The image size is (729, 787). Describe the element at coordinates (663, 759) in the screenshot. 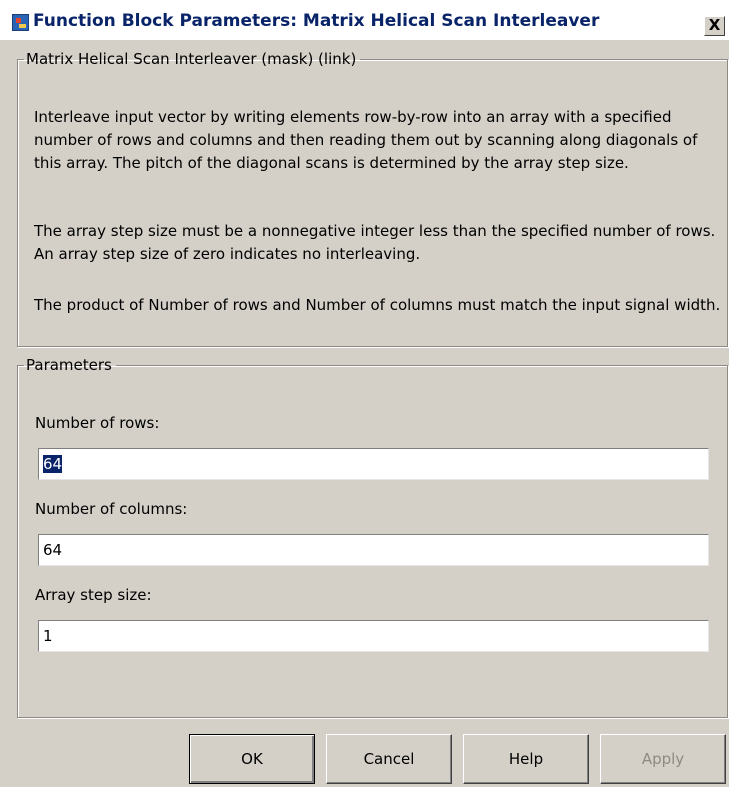

I see `apply-button: Apply` at that location.